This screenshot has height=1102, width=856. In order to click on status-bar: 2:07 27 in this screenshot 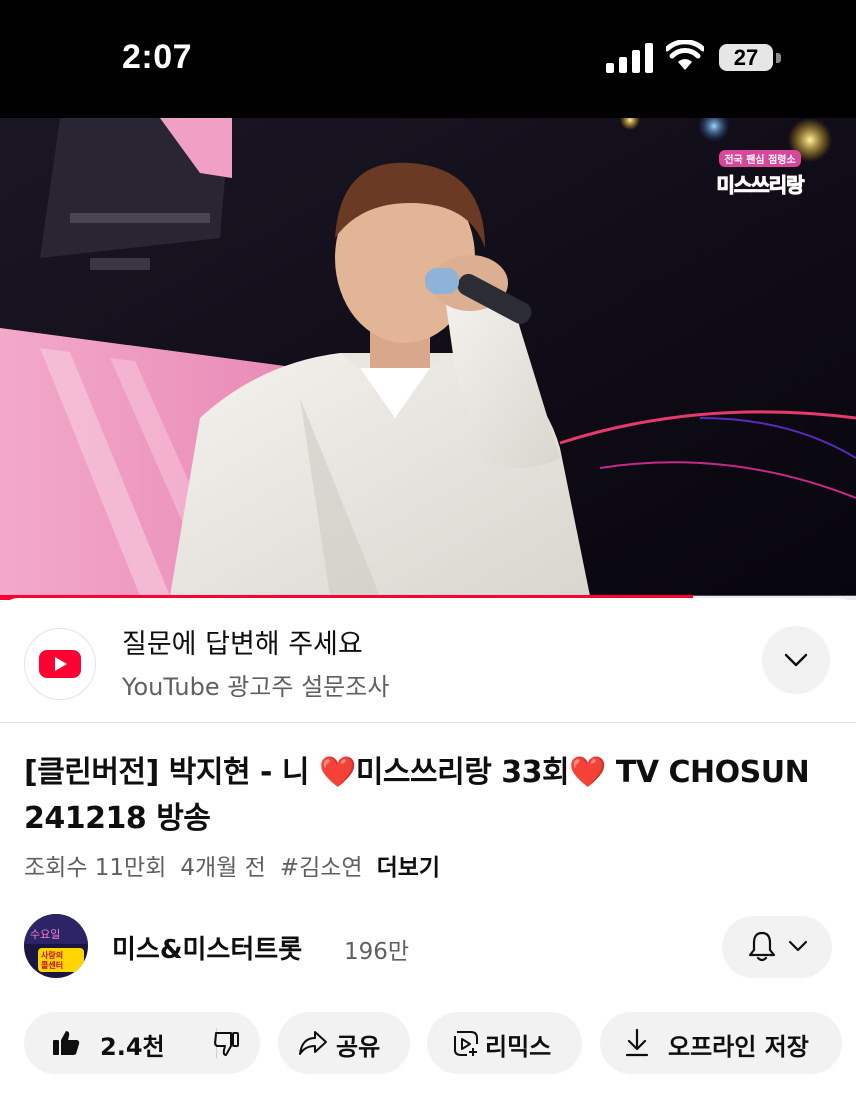, I will do `click(428, 59)`.